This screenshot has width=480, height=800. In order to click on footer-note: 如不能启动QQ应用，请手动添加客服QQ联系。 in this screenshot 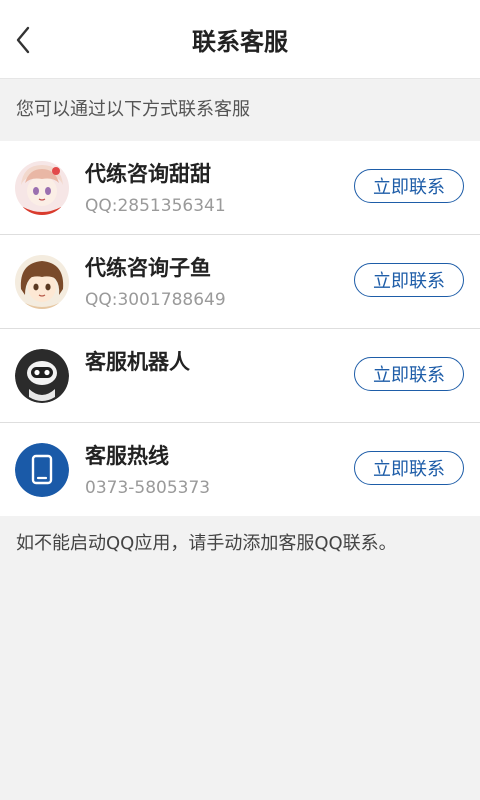, I will do `click(206, 543)`.